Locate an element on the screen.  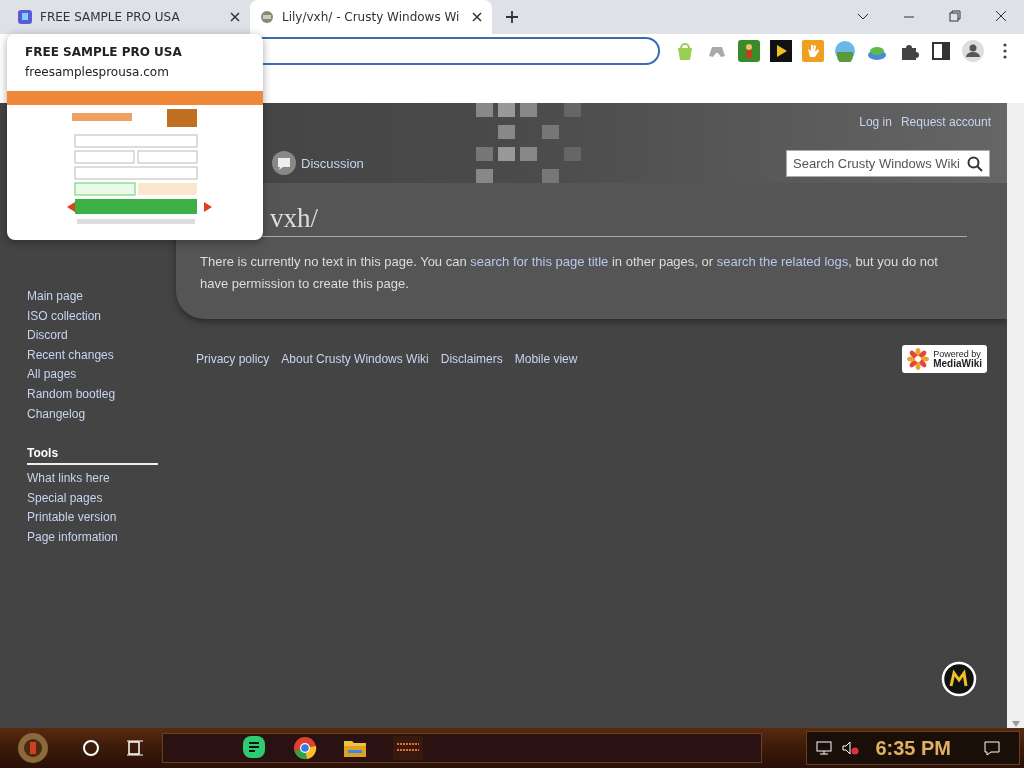
page-heading: vxh/ is located at coordinates (294, 218).